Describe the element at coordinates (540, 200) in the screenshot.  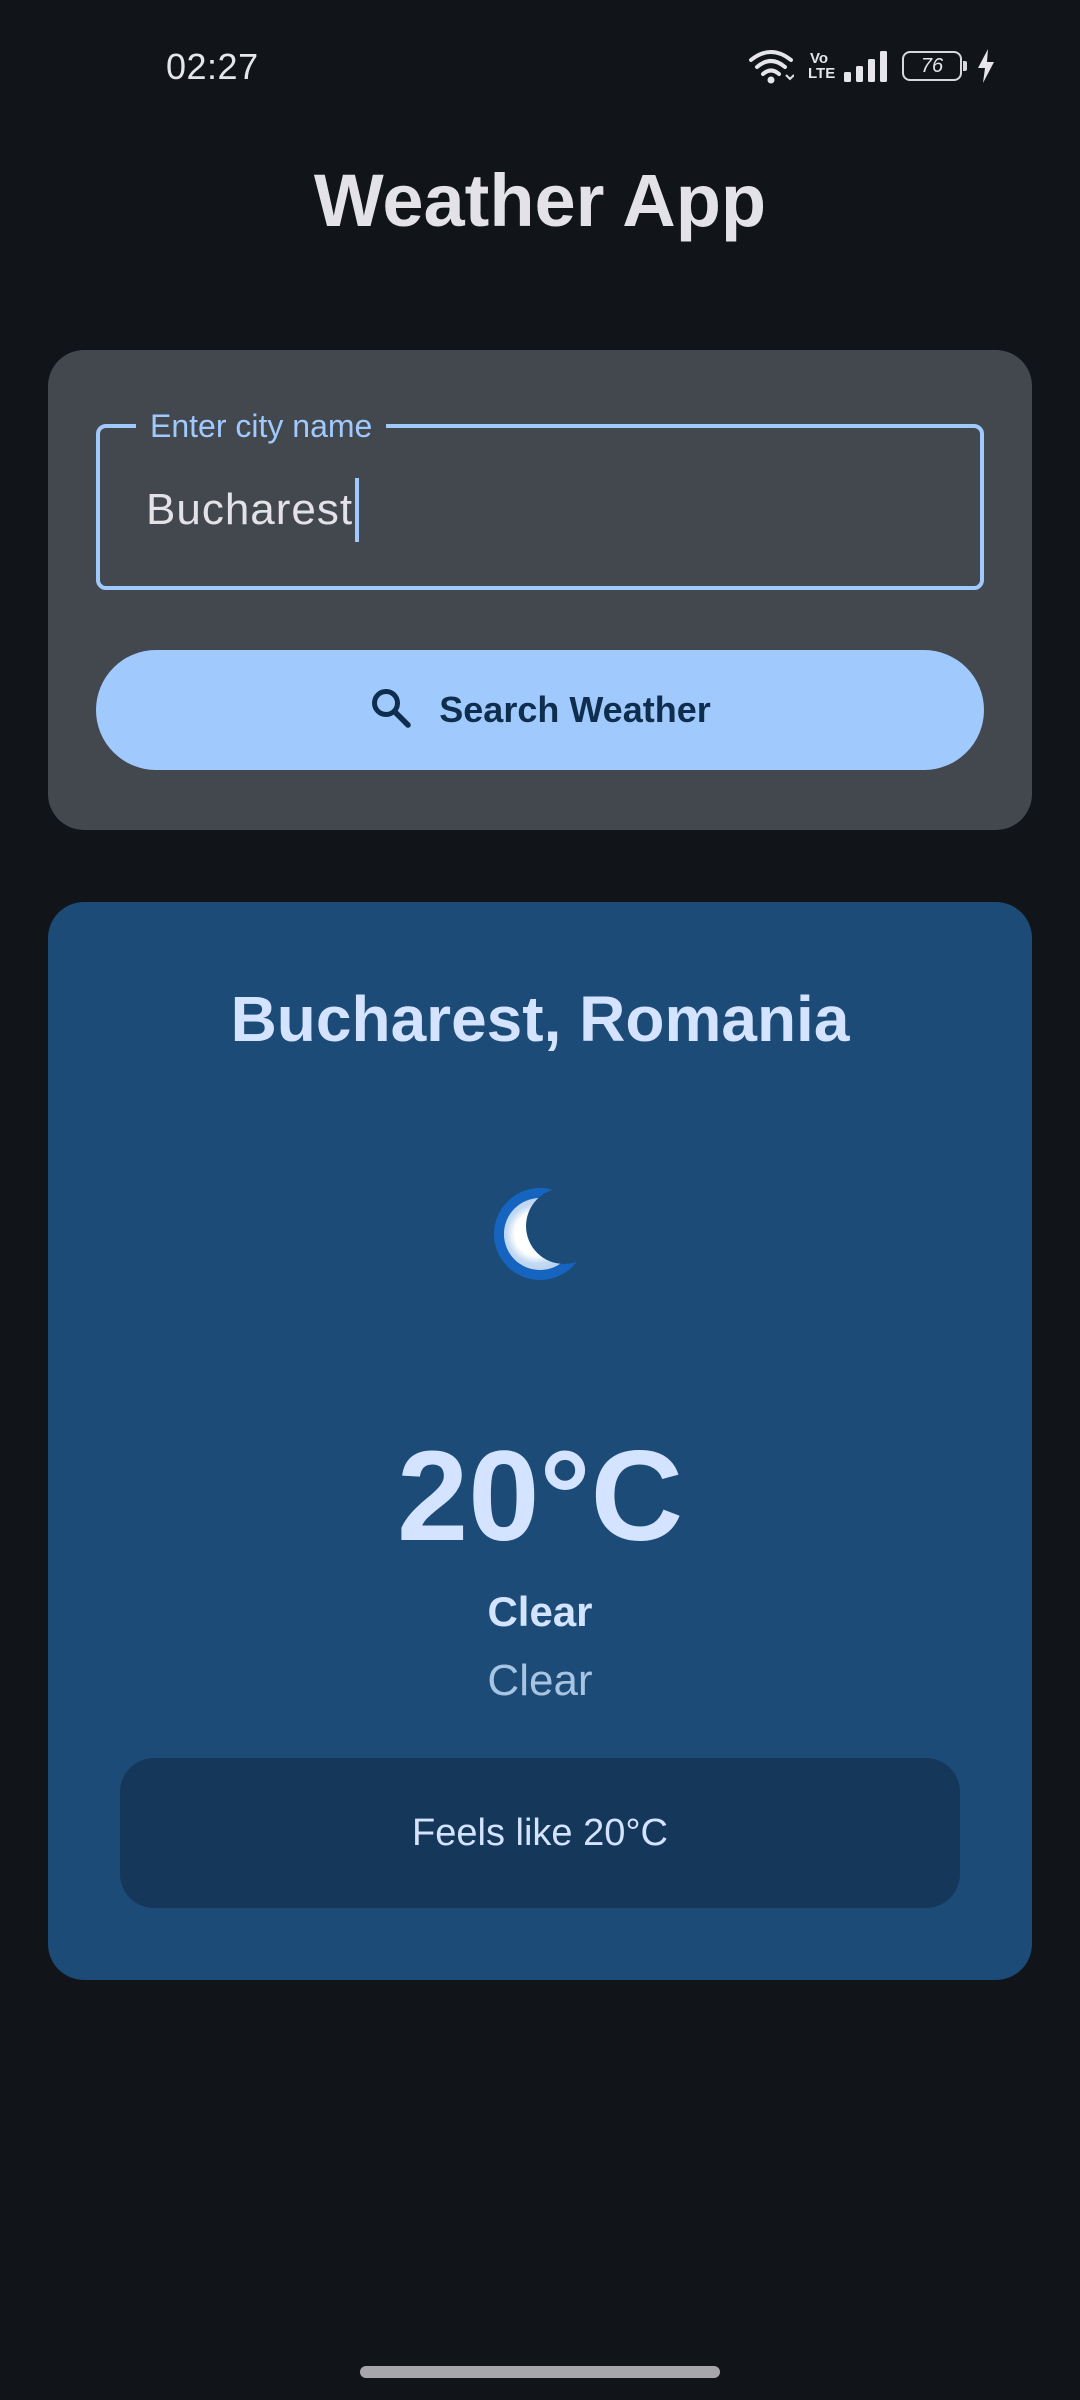
I see `app-title: Weather App` at that location.